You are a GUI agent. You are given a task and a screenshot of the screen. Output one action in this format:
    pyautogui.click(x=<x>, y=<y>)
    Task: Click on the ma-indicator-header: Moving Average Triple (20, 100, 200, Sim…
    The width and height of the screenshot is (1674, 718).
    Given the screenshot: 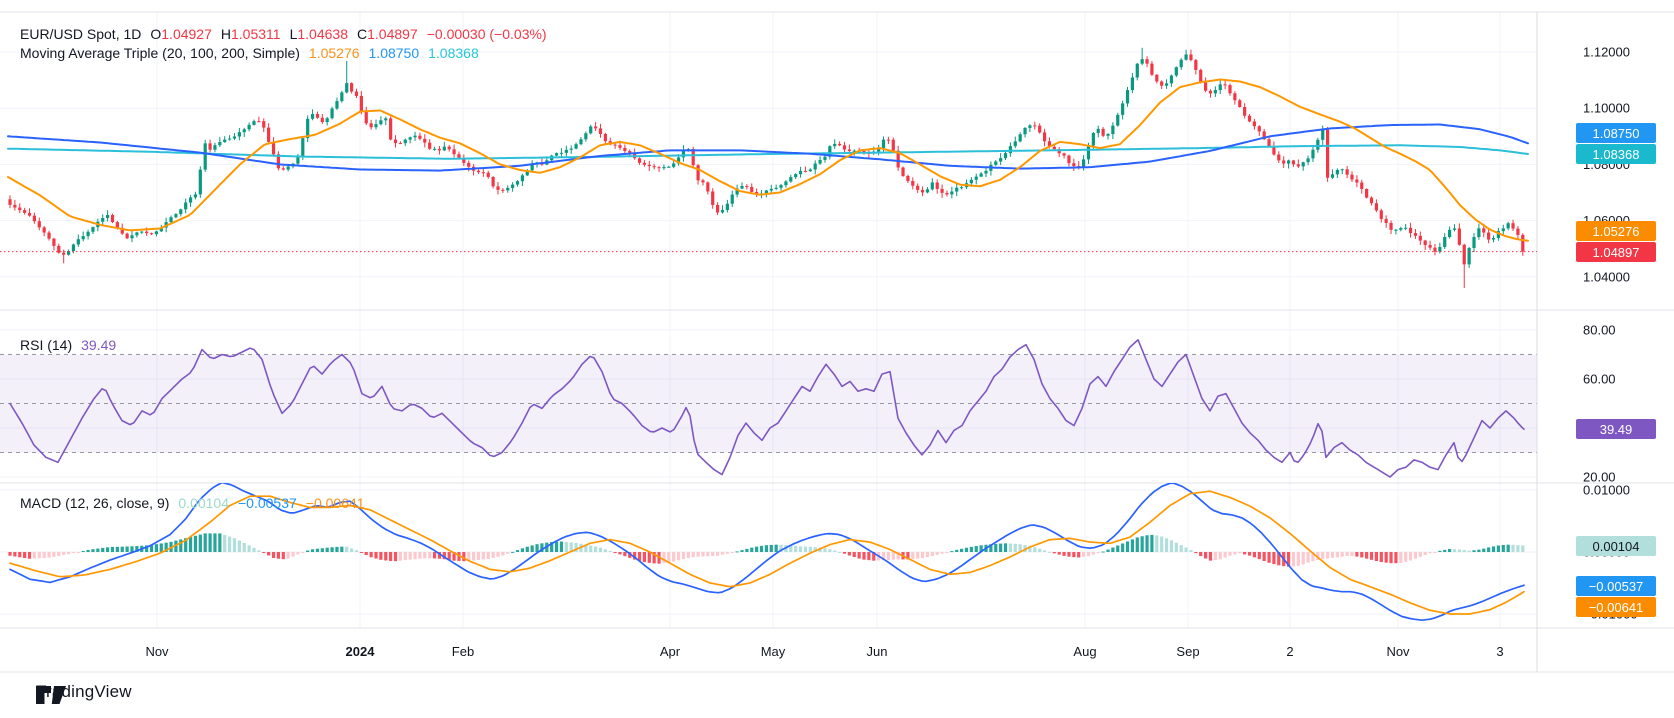 What is the action you would take?
    pyautogui.click(x=249, y=53)
    